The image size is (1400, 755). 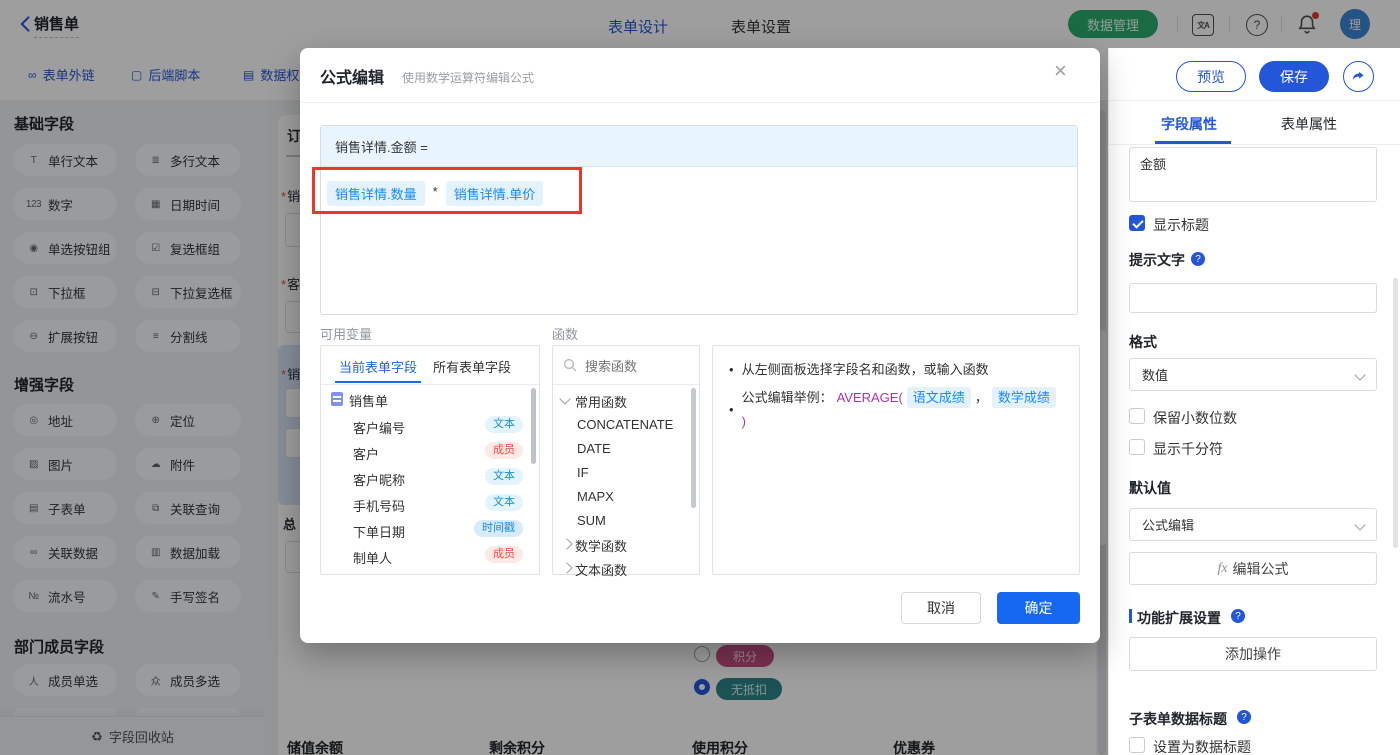 I want to click on variable-field-row: 客户, so click(x=366, y=453).